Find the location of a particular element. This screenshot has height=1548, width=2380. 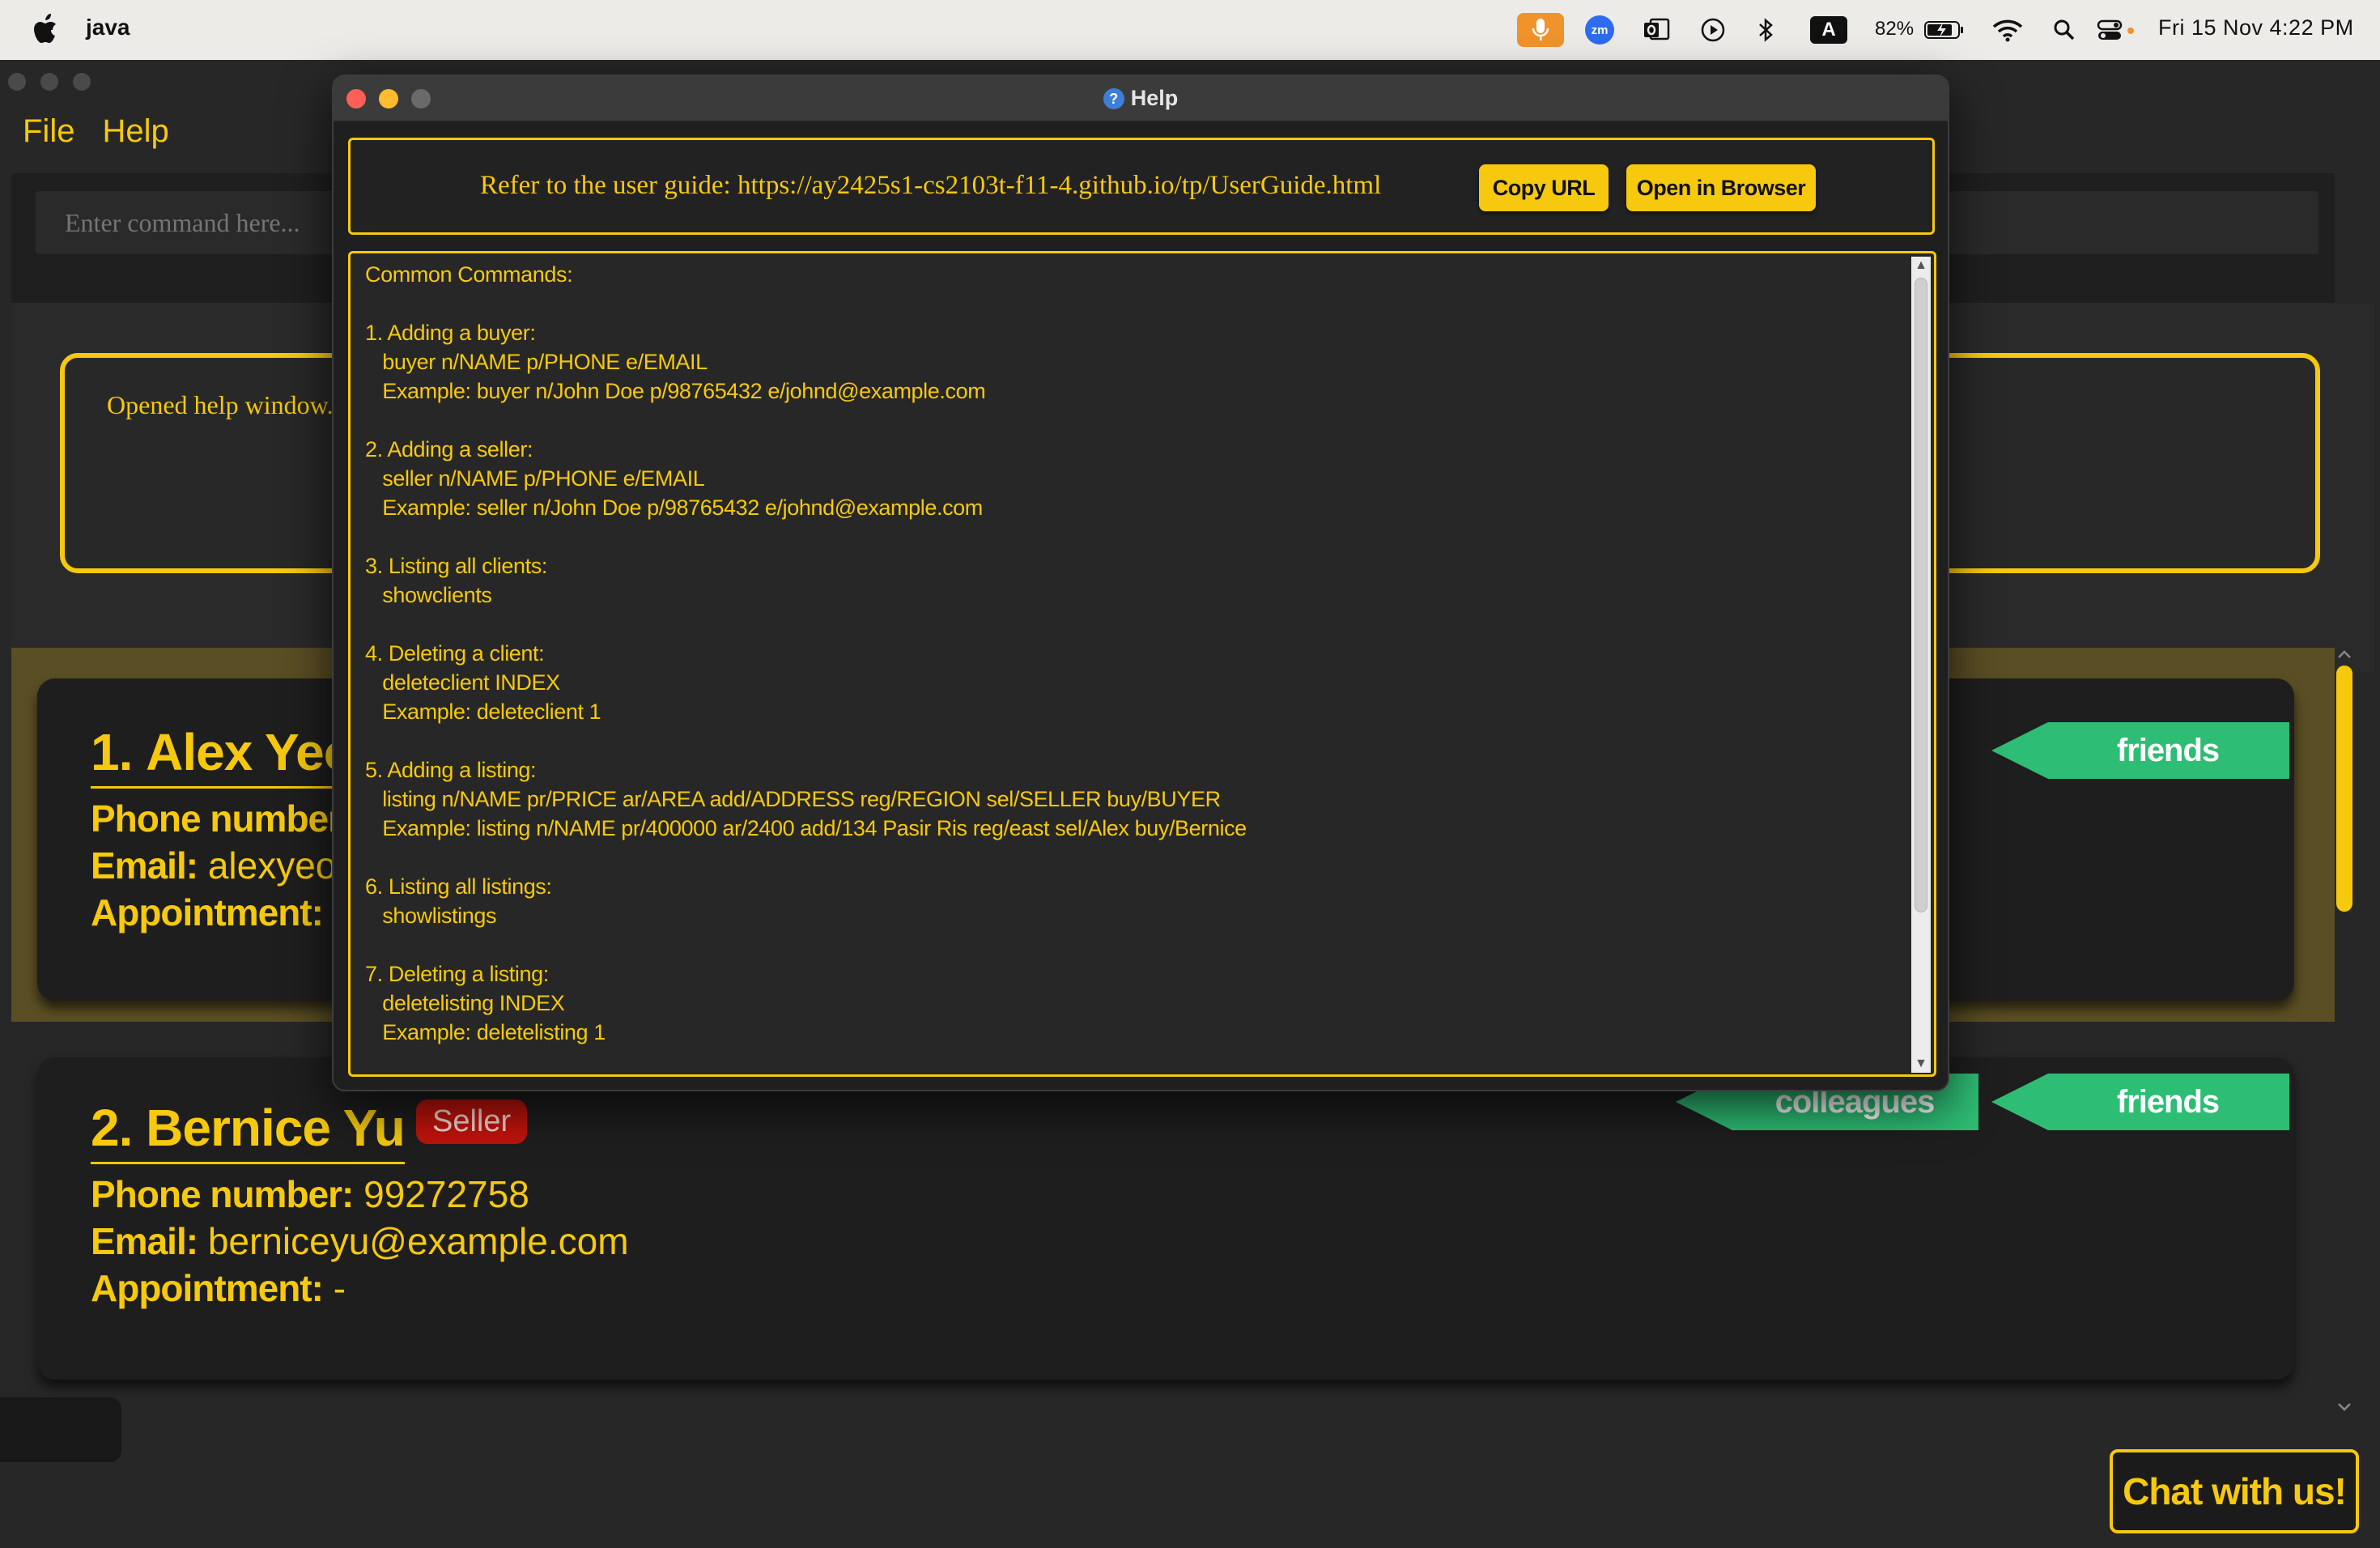

battery-percentage: 82% is located at coordinates (1895, 29).